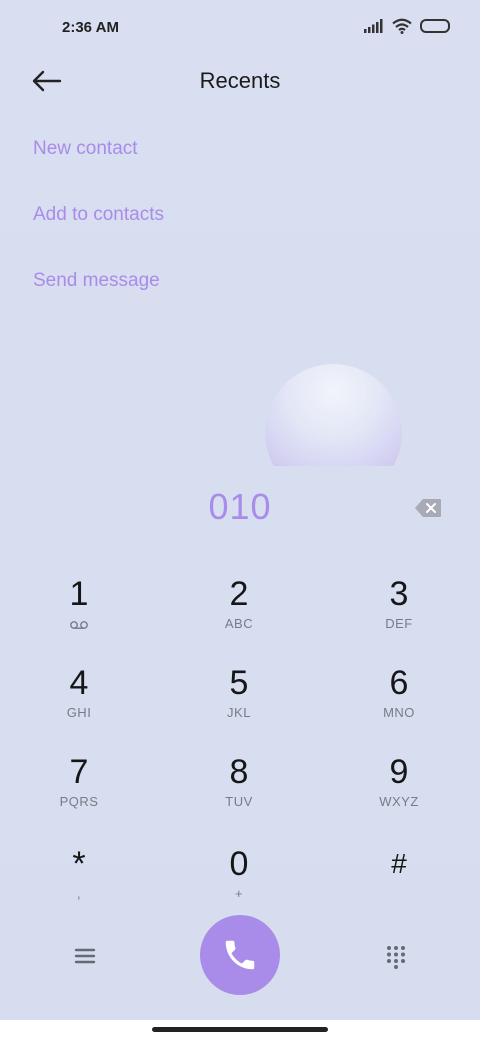 Image resolution: width=480 pixels, height=1040 pixels. I want to click on key-8: 8 TUV, so click(239, 792).